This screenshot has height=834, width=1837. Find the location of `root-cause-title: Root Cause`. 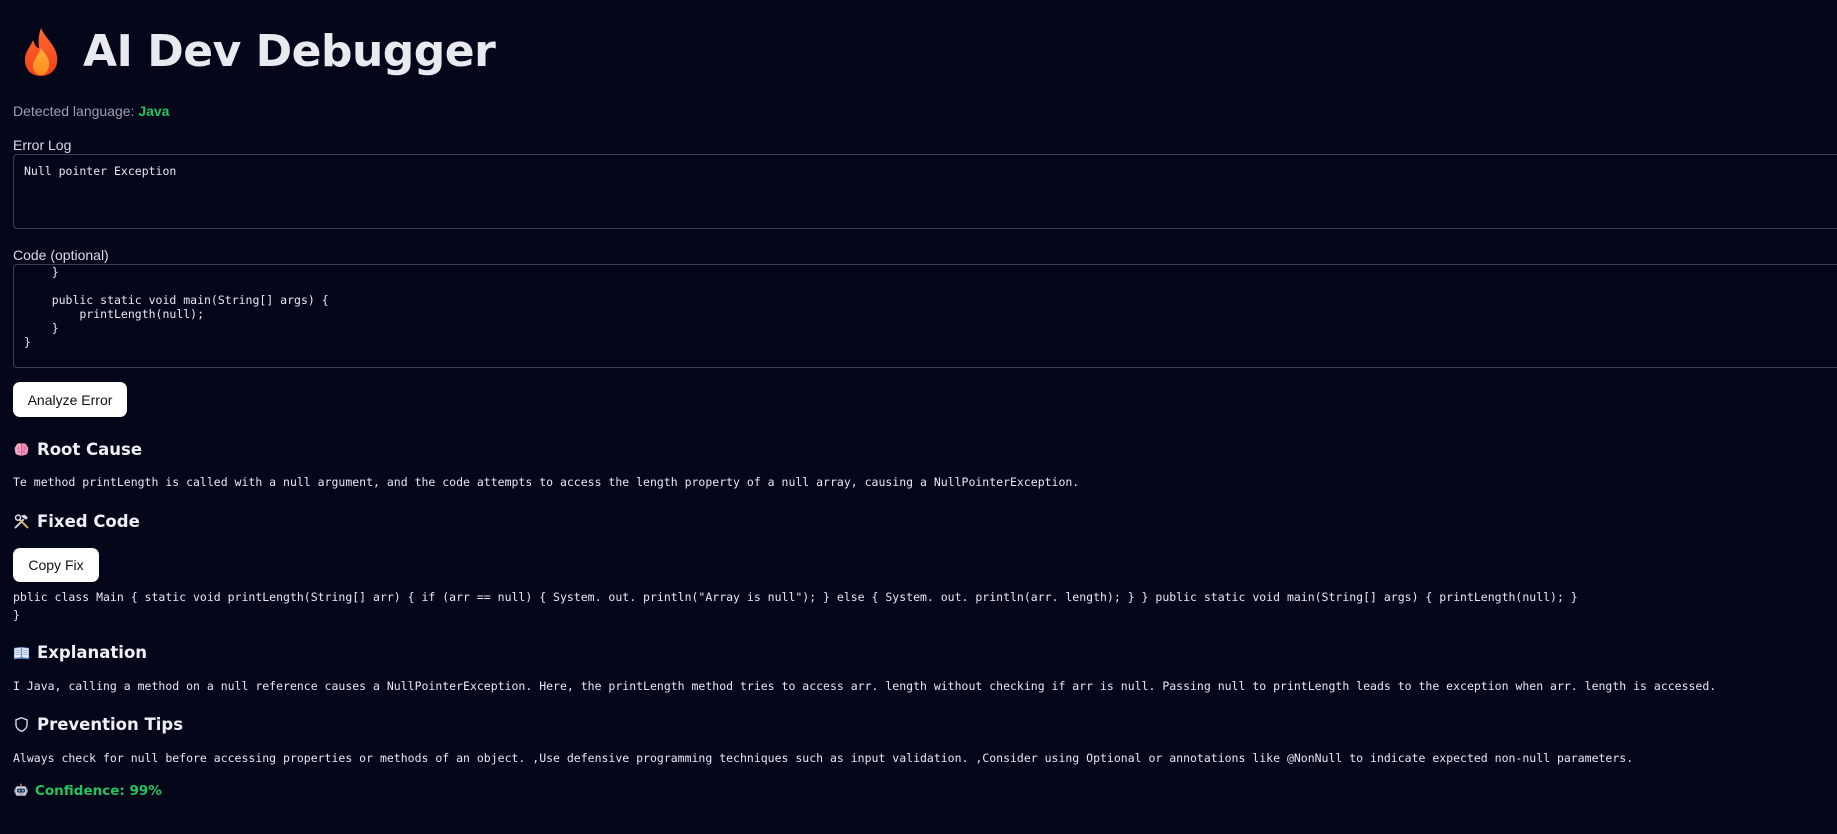

root-cause-title: Root Cause is located at coordinates (90, 449).